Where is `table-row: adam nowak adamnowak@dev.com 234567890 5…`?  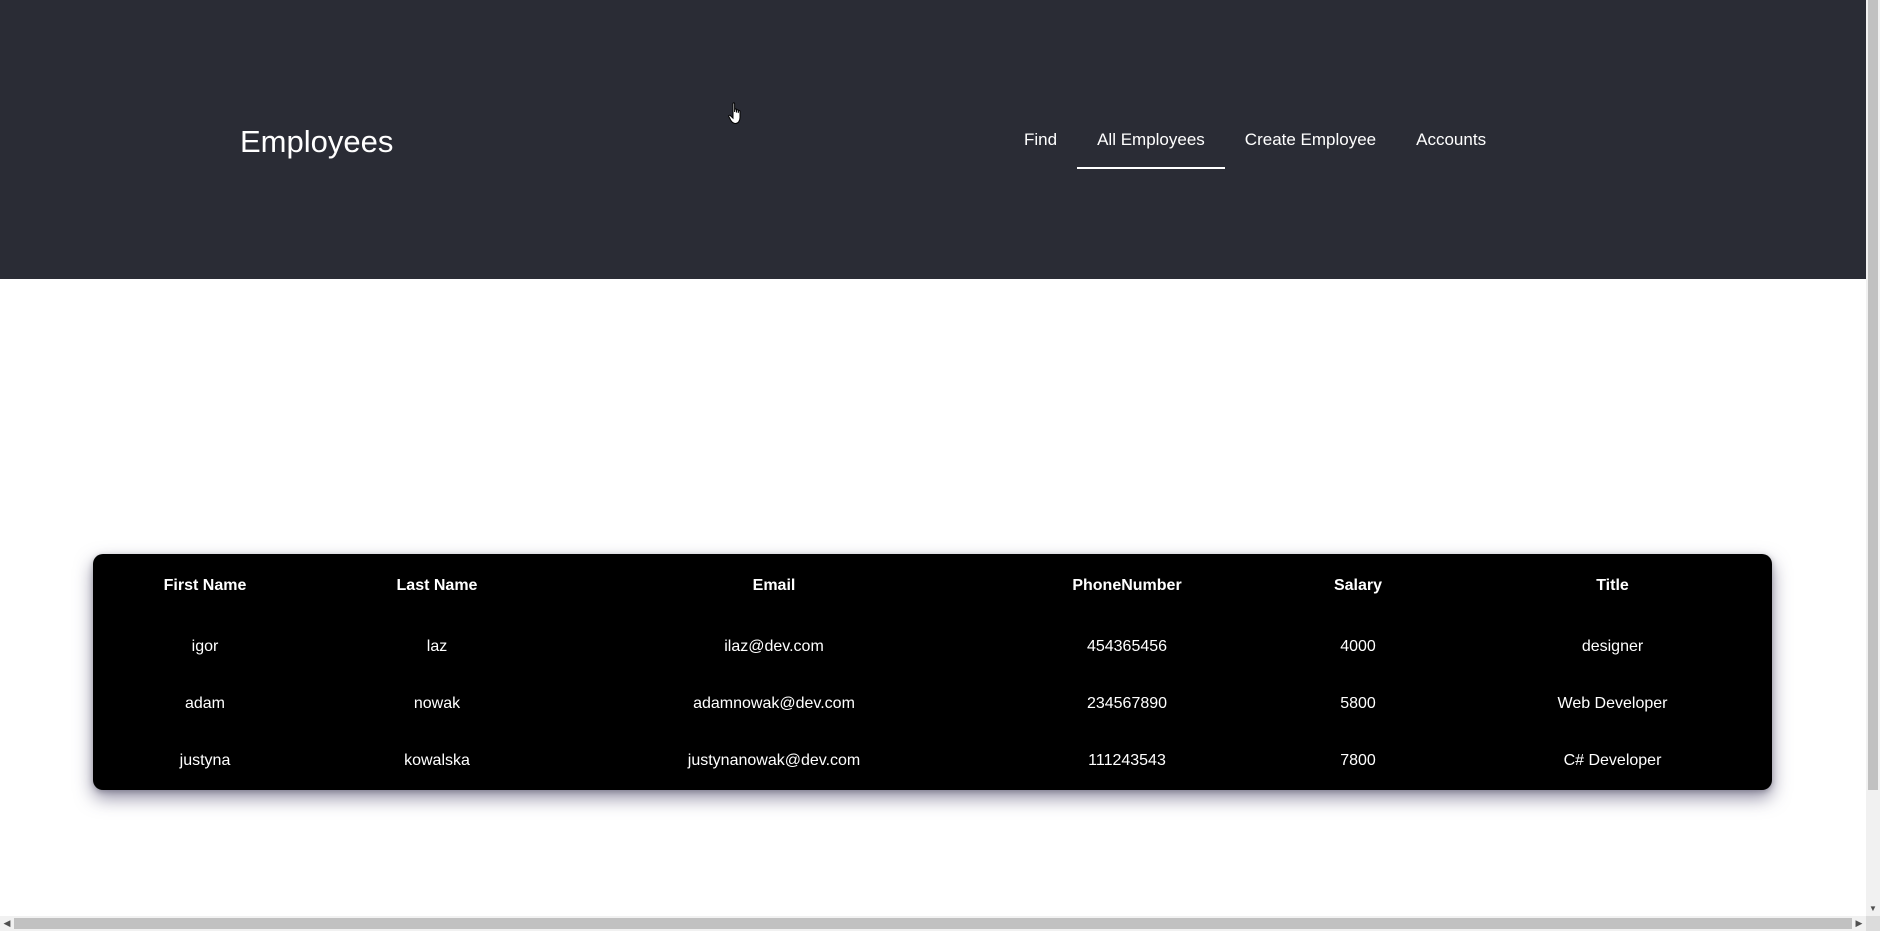 table-row: adam nowak adamnowak@dev.com 234567890 5… is located at coordinates (932, 703).